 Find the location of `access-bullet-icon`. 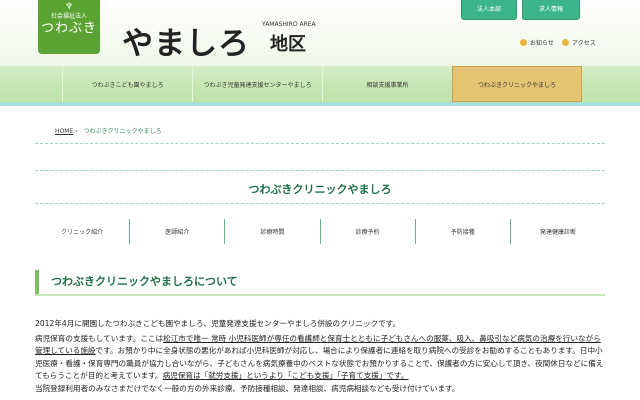

access-bullet-icon is located at coordinates (565, 42).